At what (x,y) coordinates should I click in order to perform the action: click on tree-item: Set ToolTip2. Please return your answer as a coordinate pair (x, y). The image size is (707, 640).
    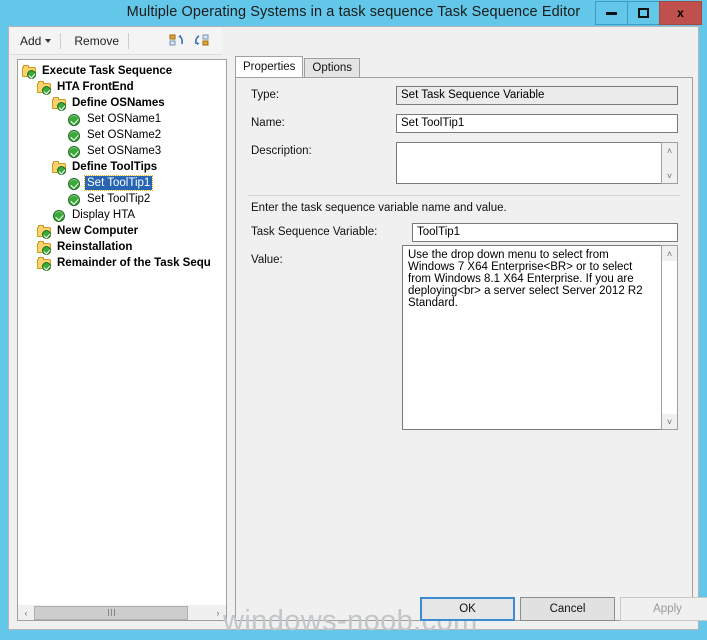
    Looking at the image, I should click on (122, 199).